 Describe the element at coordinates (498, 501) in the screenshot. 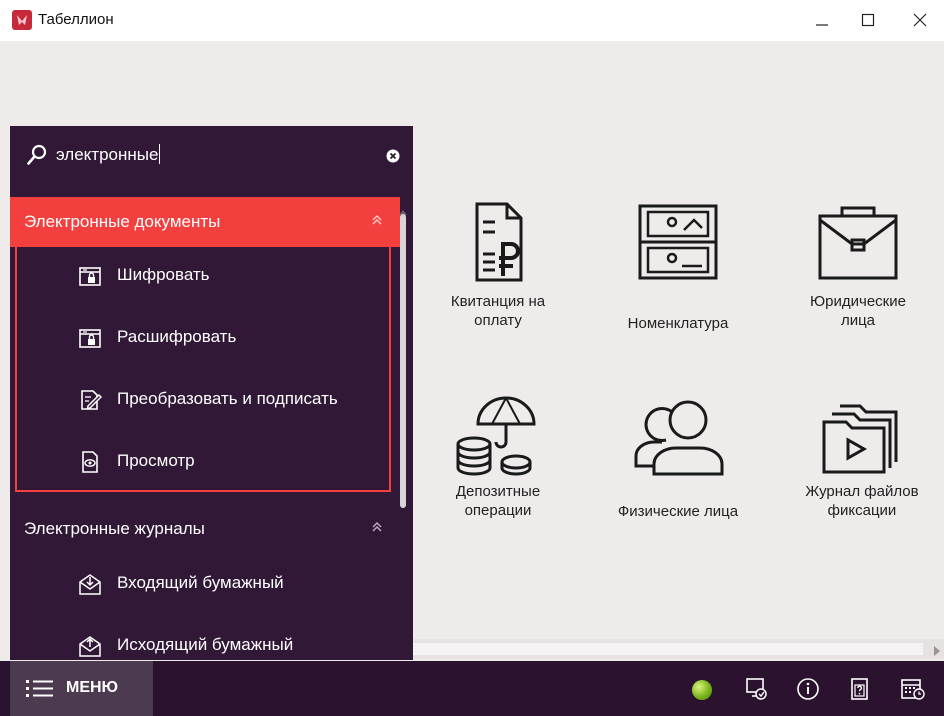

I see `tile-label: Депозитные операции` at that location.